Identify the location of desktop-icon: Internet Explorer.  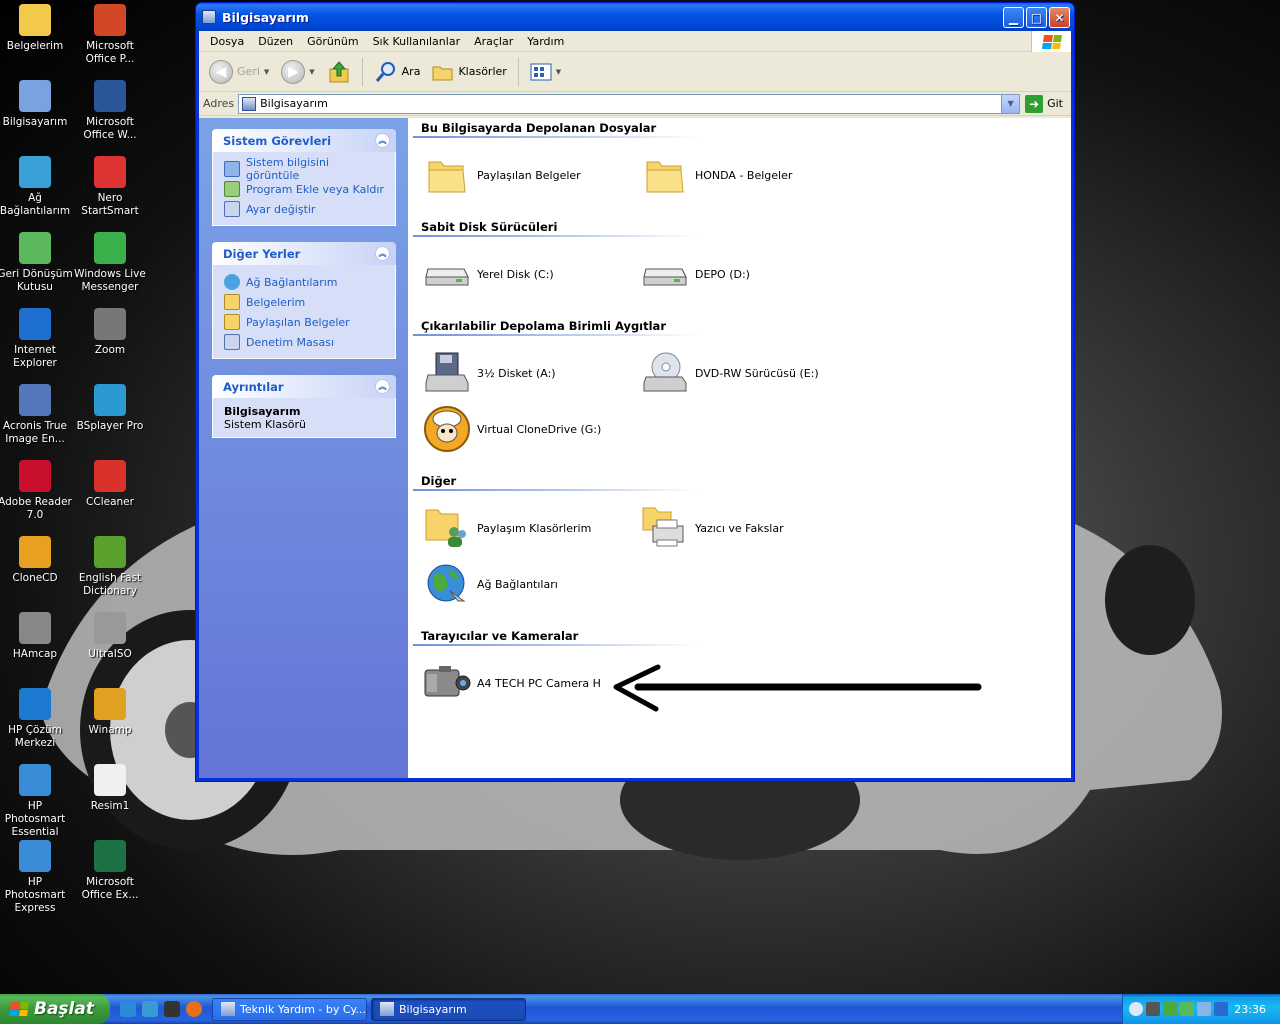
(36, 339).